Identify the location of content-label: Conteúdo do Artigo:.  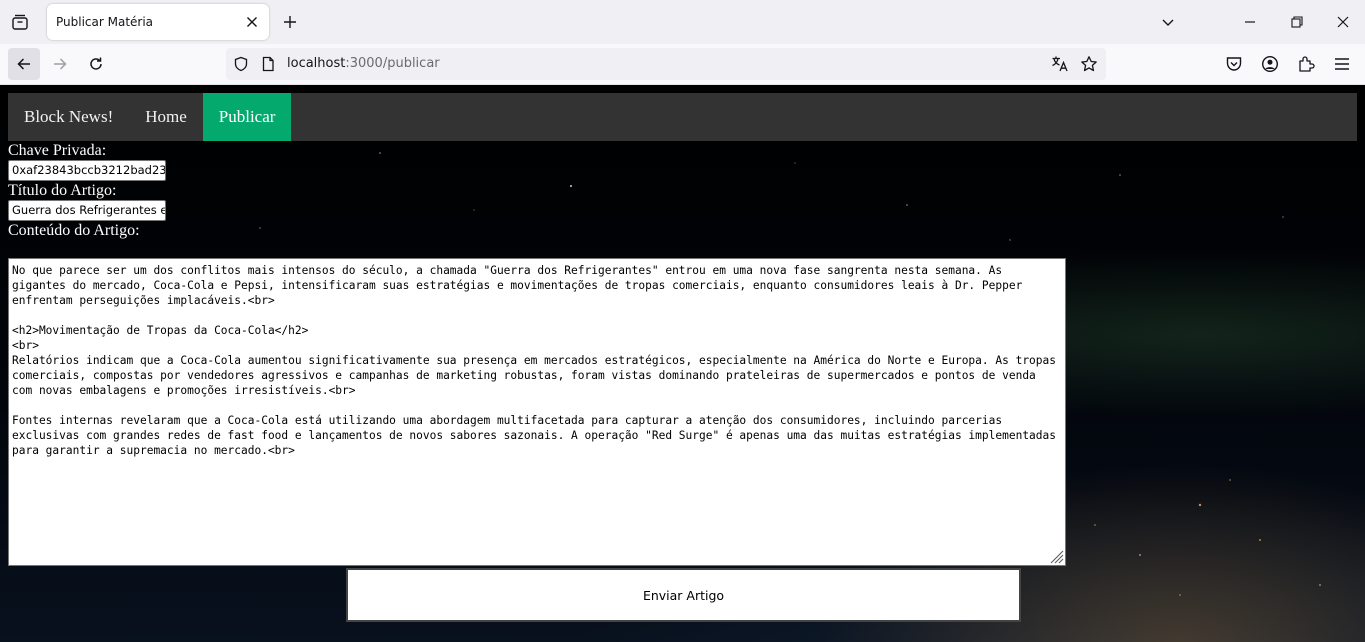
(74, 230).